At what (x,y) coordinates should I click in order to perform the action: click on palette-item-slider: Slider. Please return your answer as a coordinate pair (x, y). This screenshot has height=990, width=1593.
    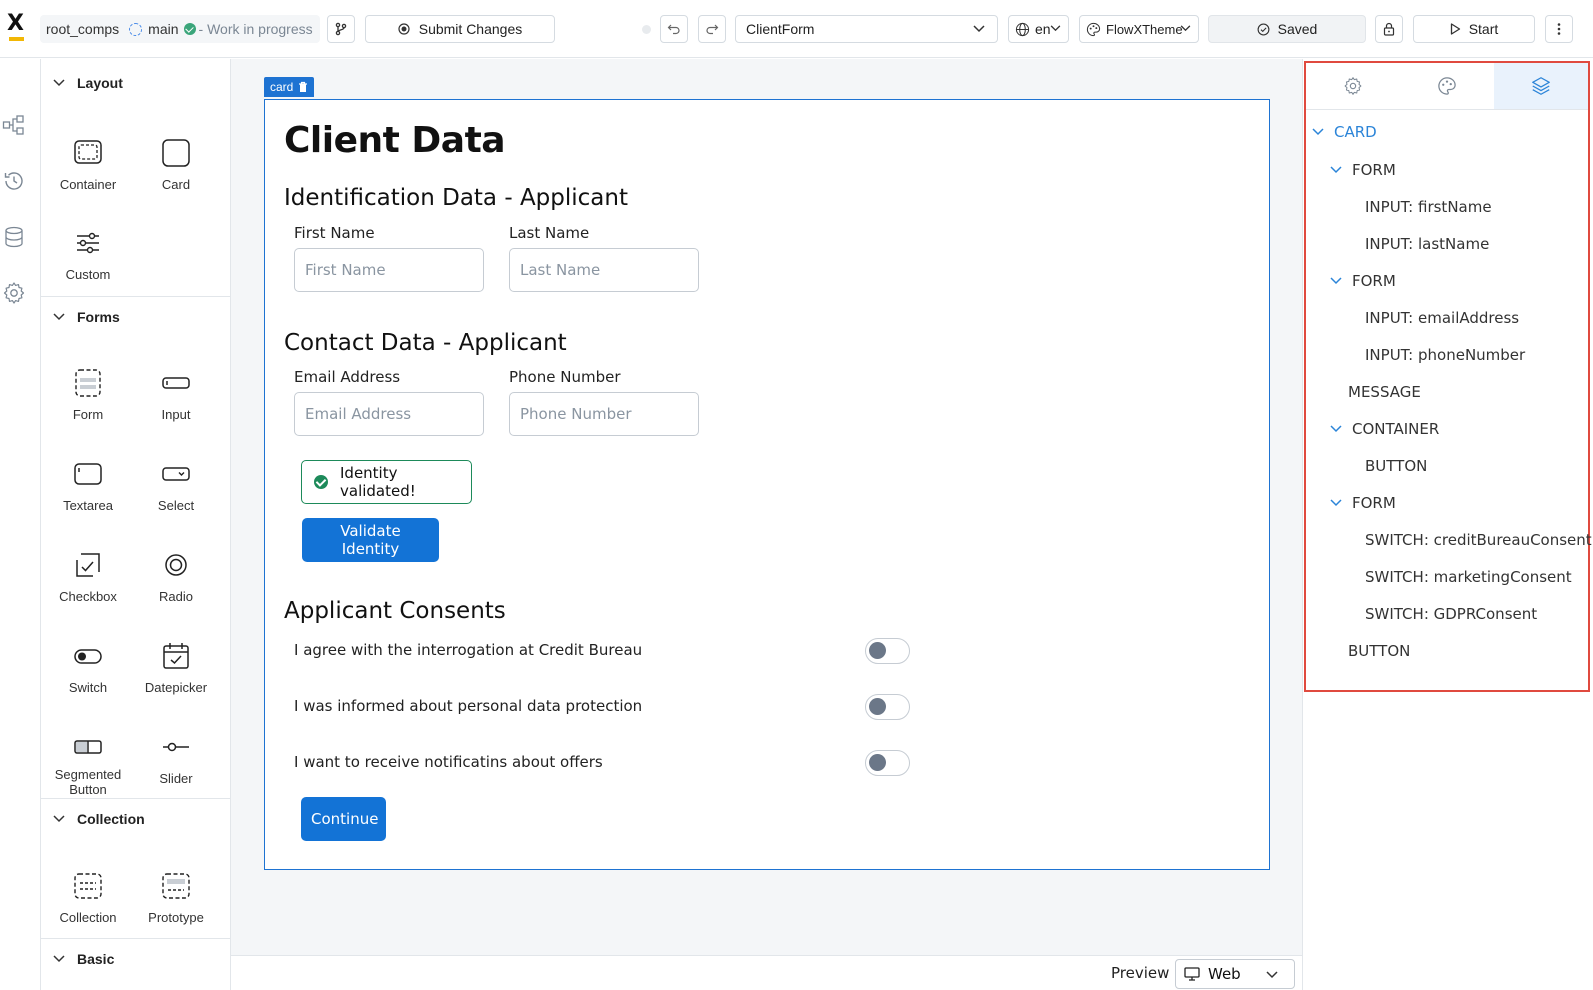
    Looking at the image, I should click on (176, 758).